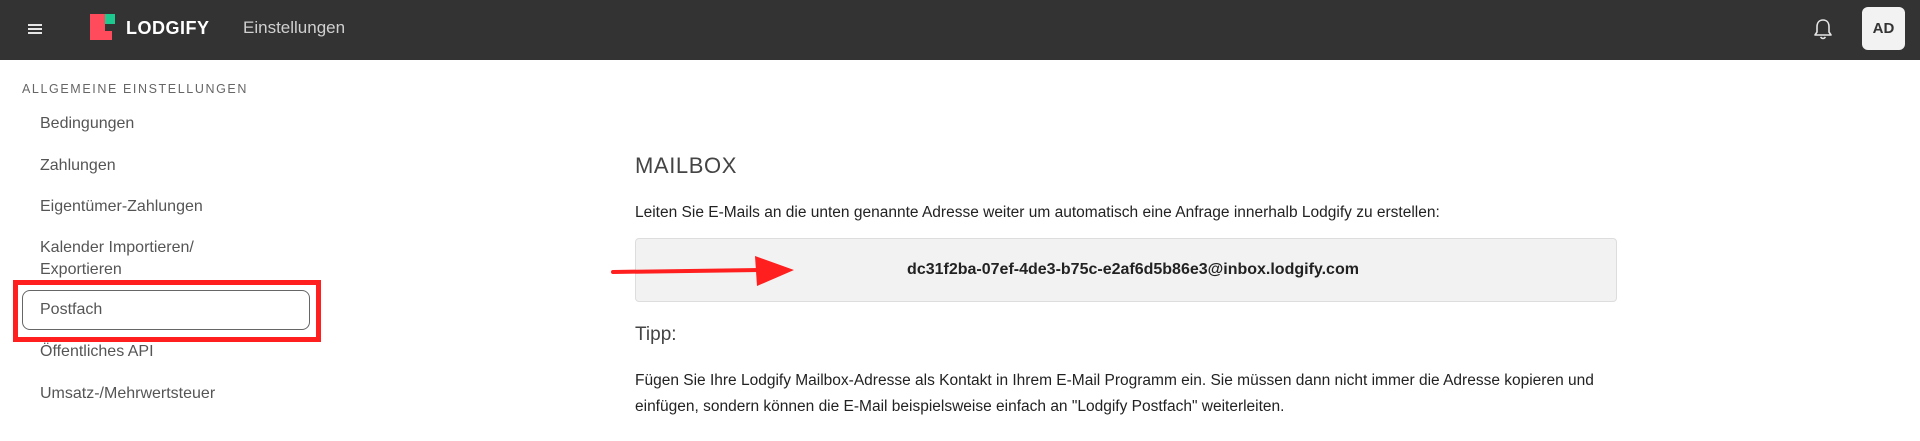 The image size is (1920, 441). Describe the element at coordinates (97, 352) in the screenshot. I see `sidebar-item-oeffentliches-api: Öffentliches API` at that location.